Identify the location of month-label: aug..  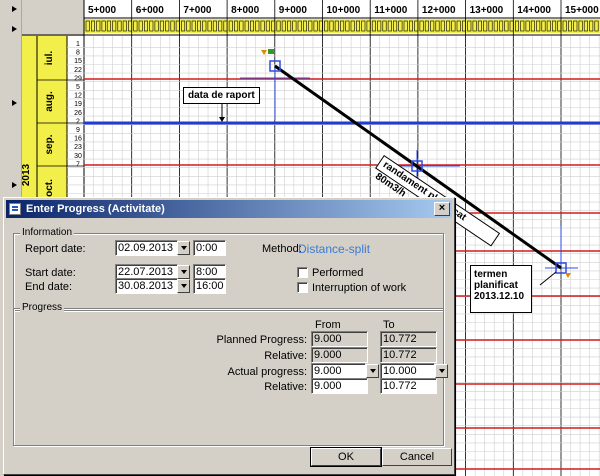
(49, 101).